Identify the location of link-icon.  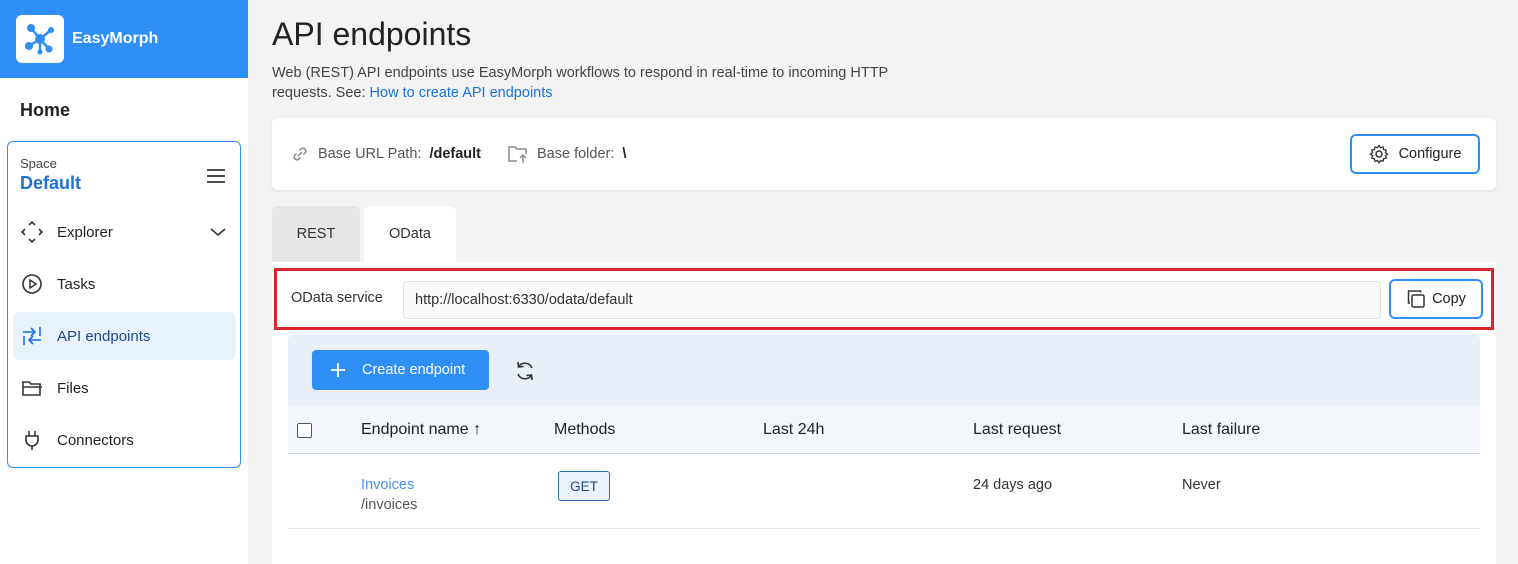
(300, 154).